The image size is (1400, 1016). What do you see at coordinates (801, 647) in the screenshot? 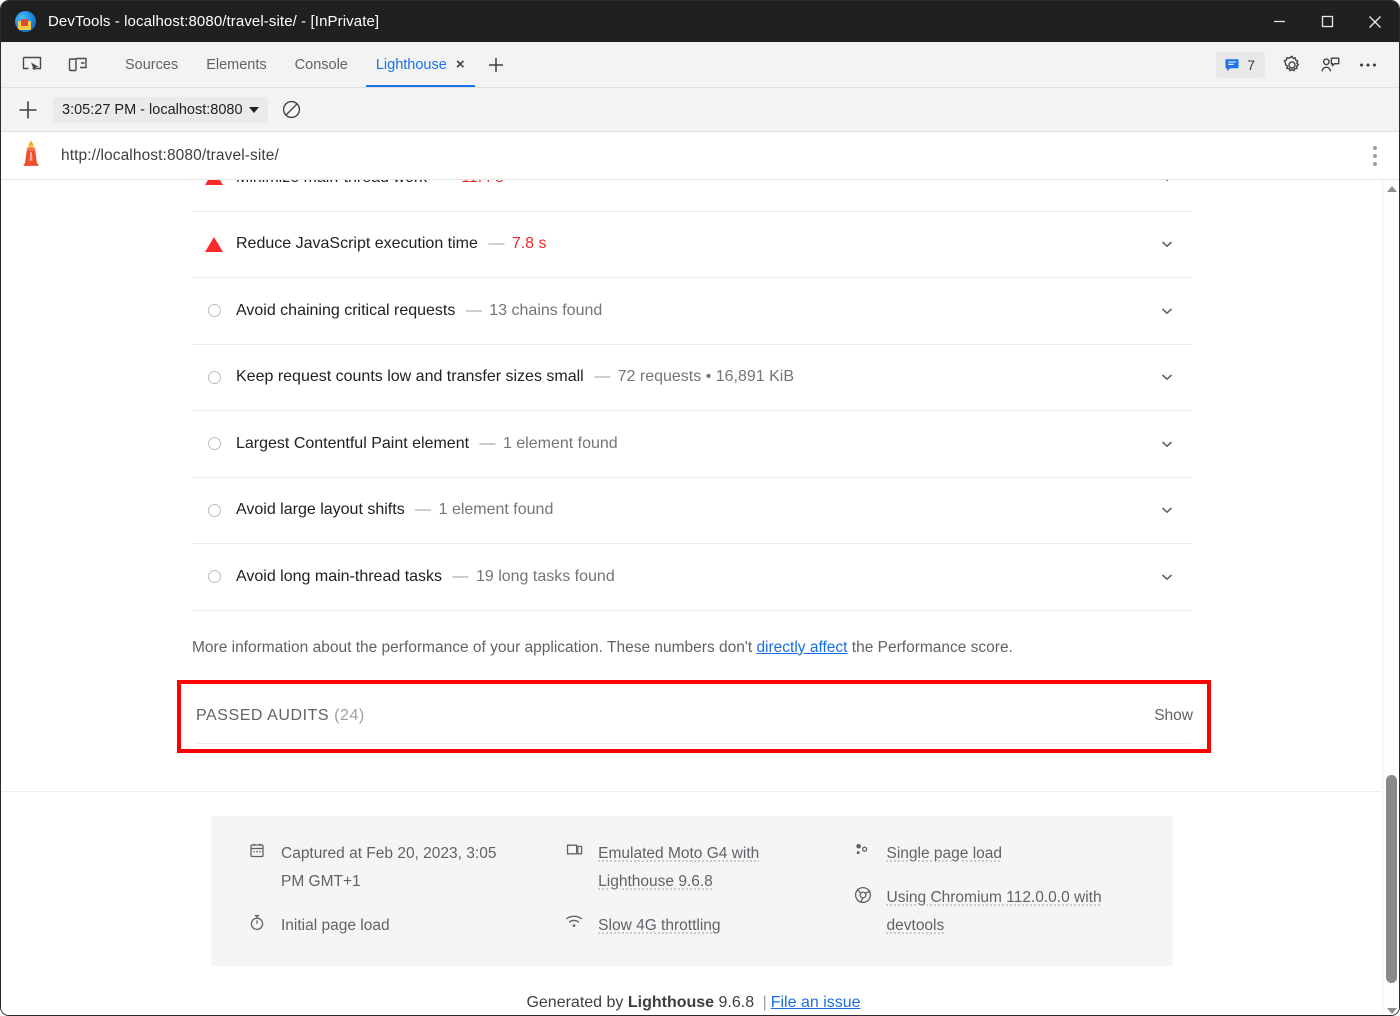
I see `directly-affect-link: directly affect` at bounding box center [801, 647].